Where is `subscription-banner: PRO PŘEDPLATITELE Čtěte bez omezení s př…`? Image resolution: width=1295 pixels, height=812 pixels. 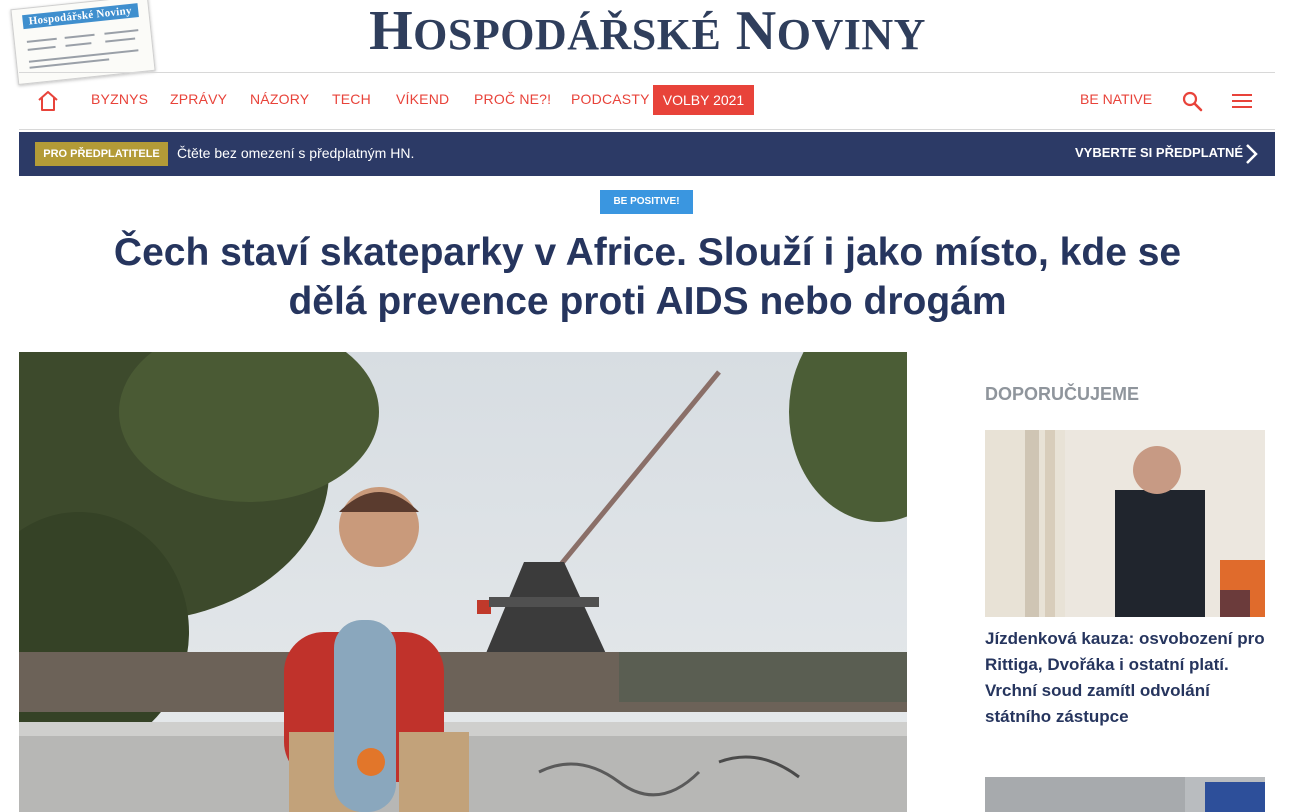
subscription-banner: PRO PŘEDPLATITELE Čtěte bez omezení s př… is located at coordinates (647, 154).